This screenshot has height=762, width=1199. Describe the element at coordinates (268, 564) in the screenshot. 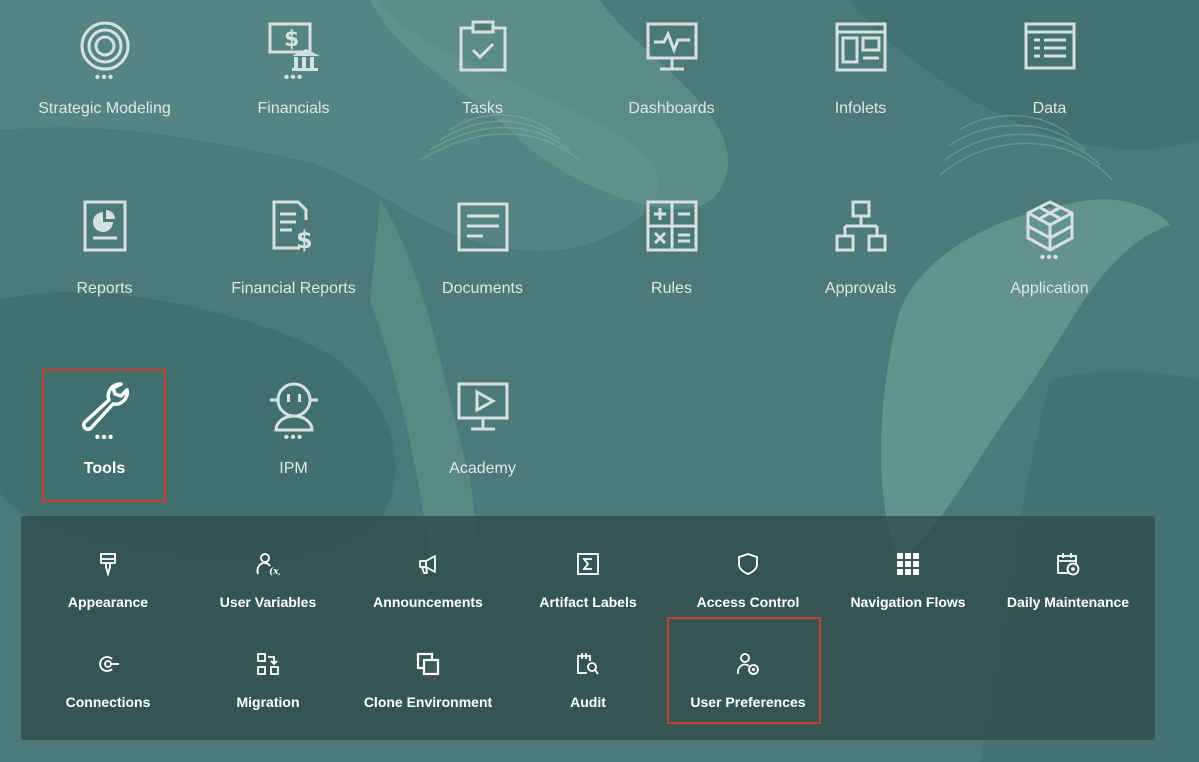

I see `user-variable-icon: (x)` at that location.